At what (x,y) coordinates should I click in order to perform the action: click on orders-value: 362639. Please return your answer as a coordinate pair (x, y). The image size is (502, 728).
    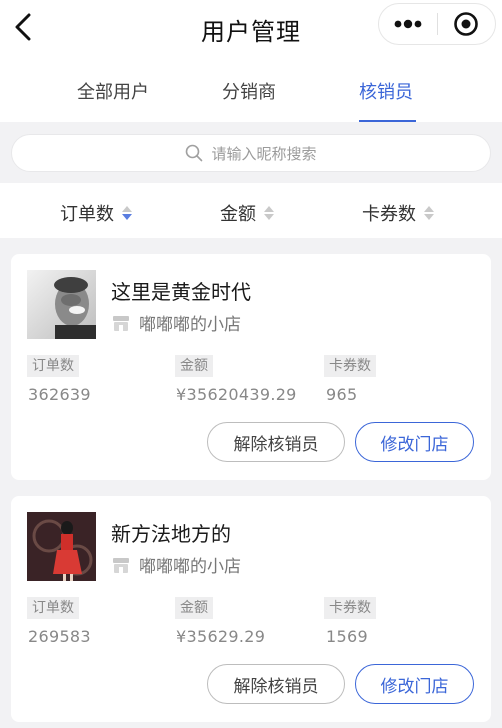
    Looking at the image, I should click on (59, 394).